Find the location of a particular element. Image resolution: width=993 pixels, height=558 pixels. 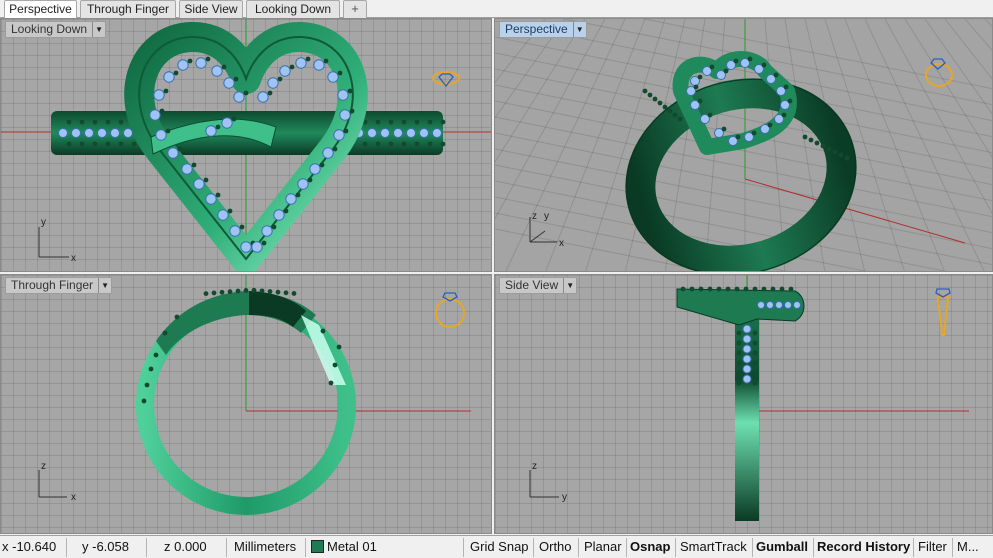

layer-button: Metal 01 is located at coordinates (344, 547).